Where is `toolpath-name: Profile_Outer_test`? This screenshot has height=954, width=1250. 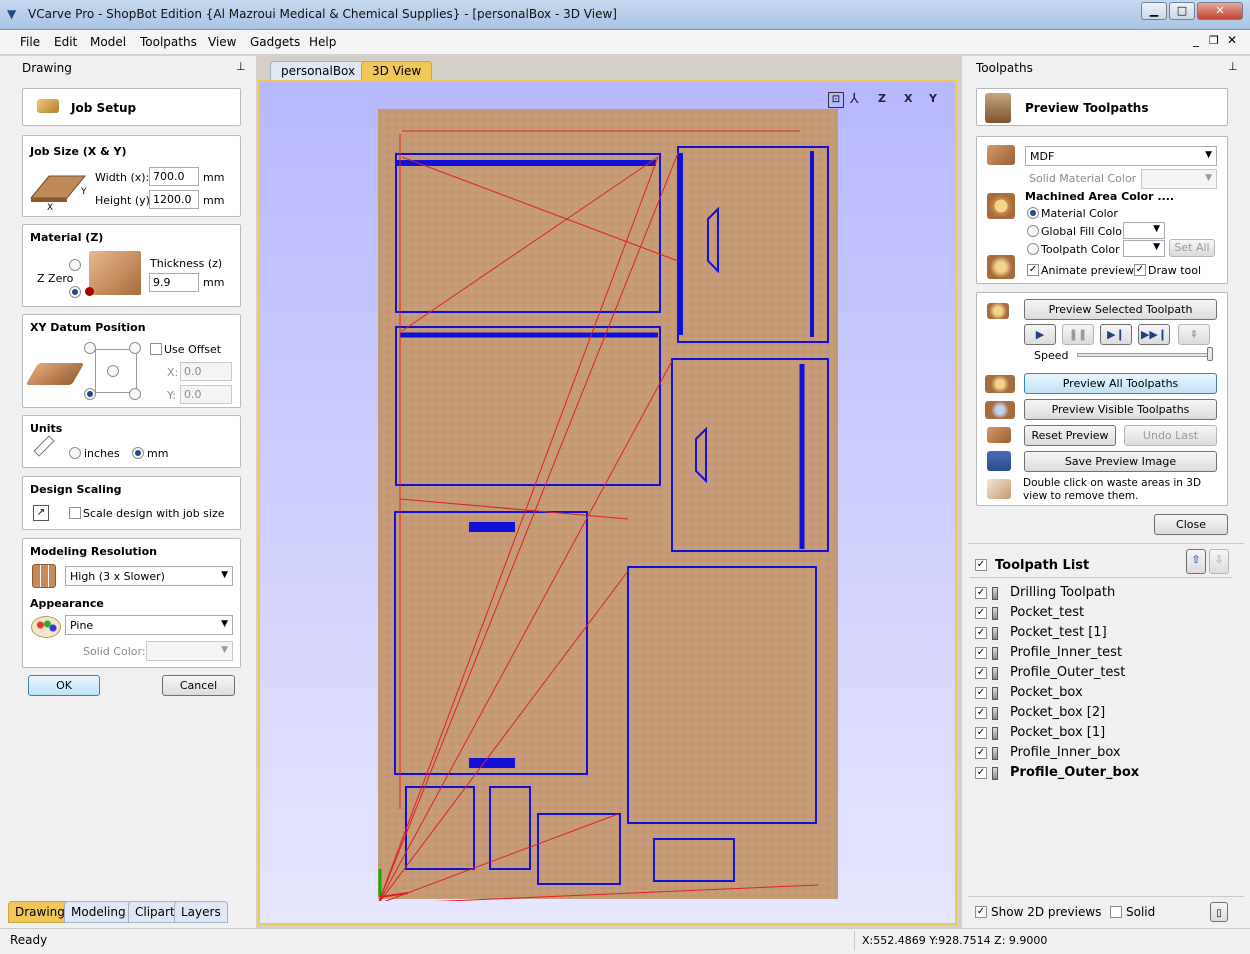 toolpath-name: Profile_Outer_test is located at coordinates (1068, 672).